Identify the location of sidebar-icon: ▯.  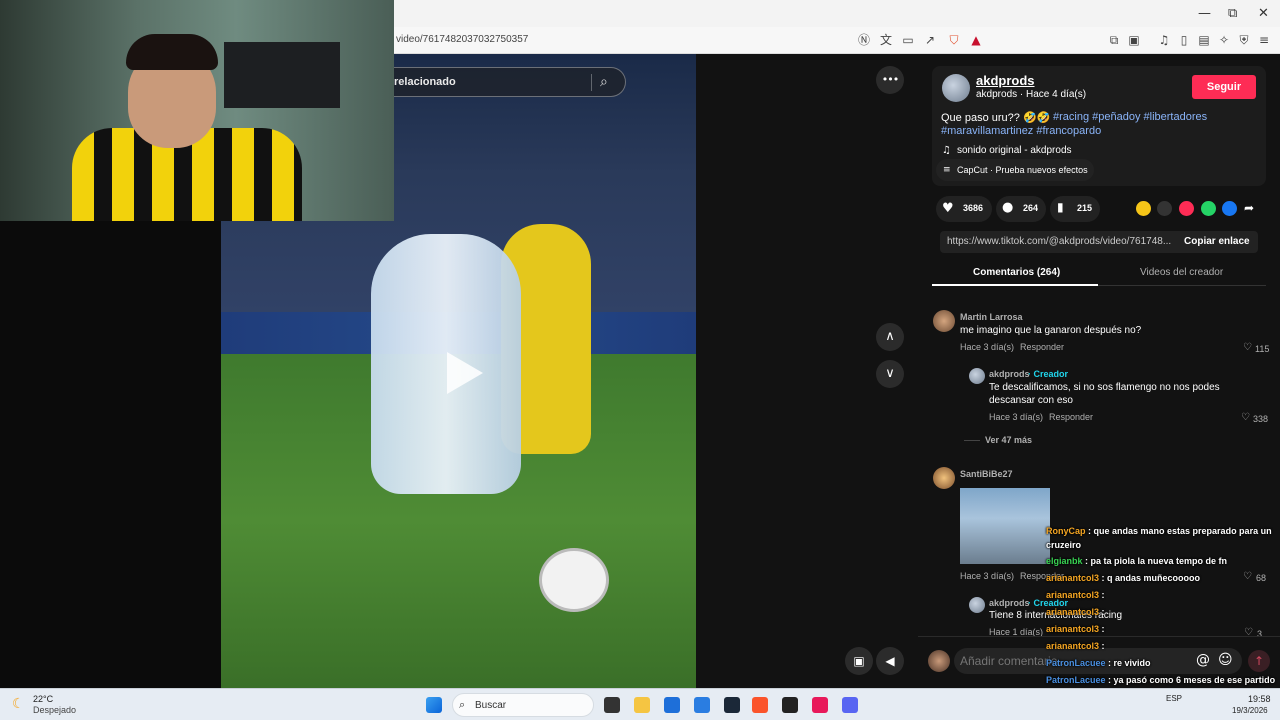
(1184, 40).